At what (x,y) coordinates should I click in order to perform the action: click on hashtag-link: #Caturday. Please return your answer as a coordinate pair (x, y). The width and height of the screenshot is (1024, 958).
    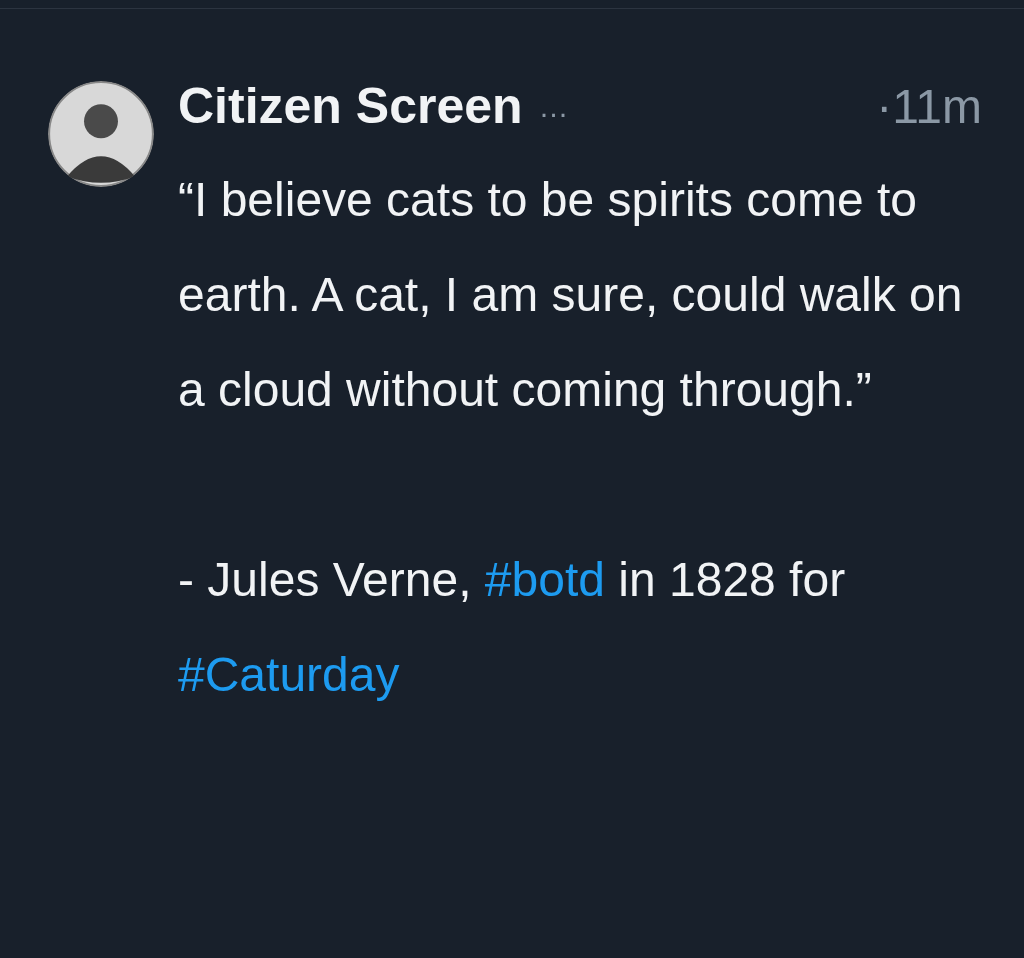
    Looking at the image, I should click on (289, 674).